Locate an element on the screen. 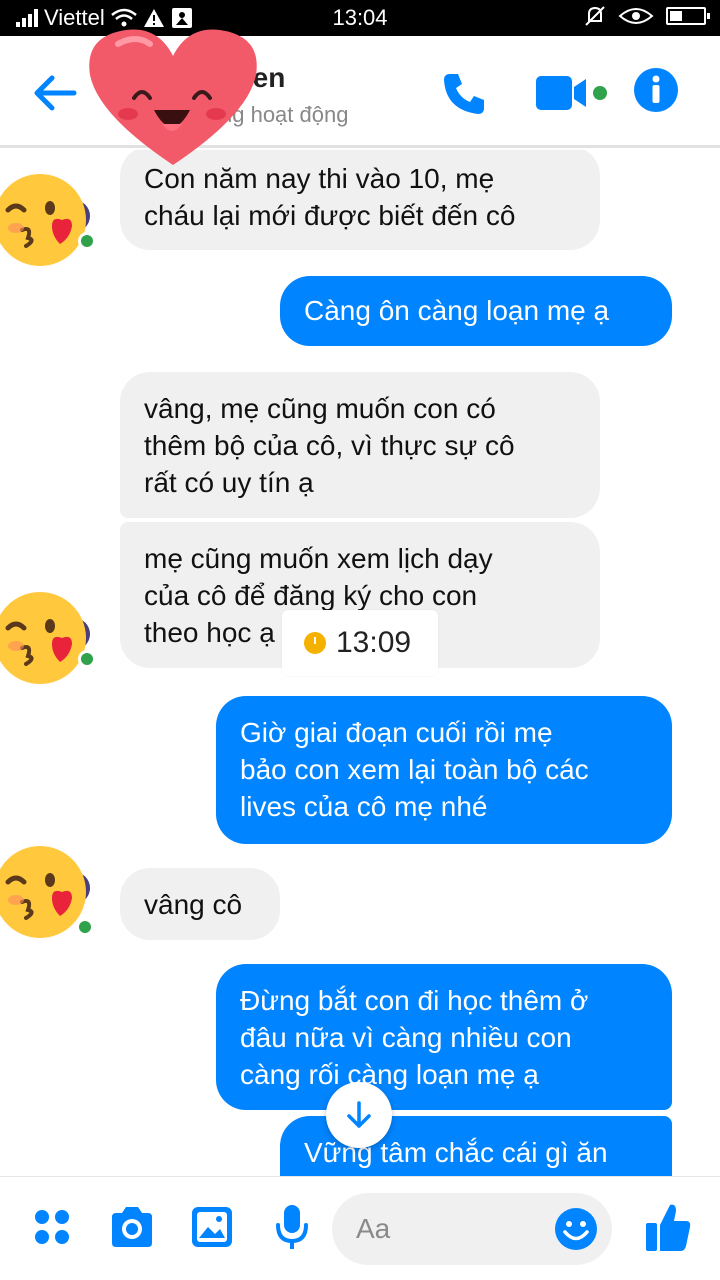  message-text-line: cháu lại mới được biết đến cô is located at coordinates (330, 215).